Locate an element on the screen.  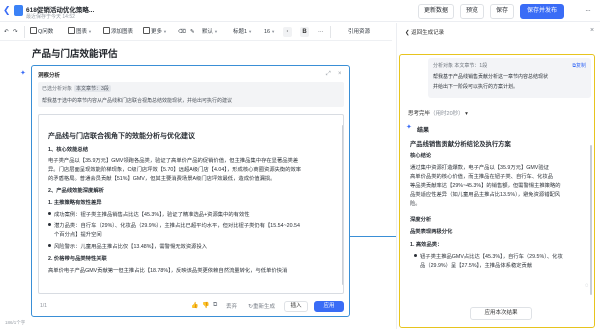
style-value: 默认 is located at coordinates (208, 32).